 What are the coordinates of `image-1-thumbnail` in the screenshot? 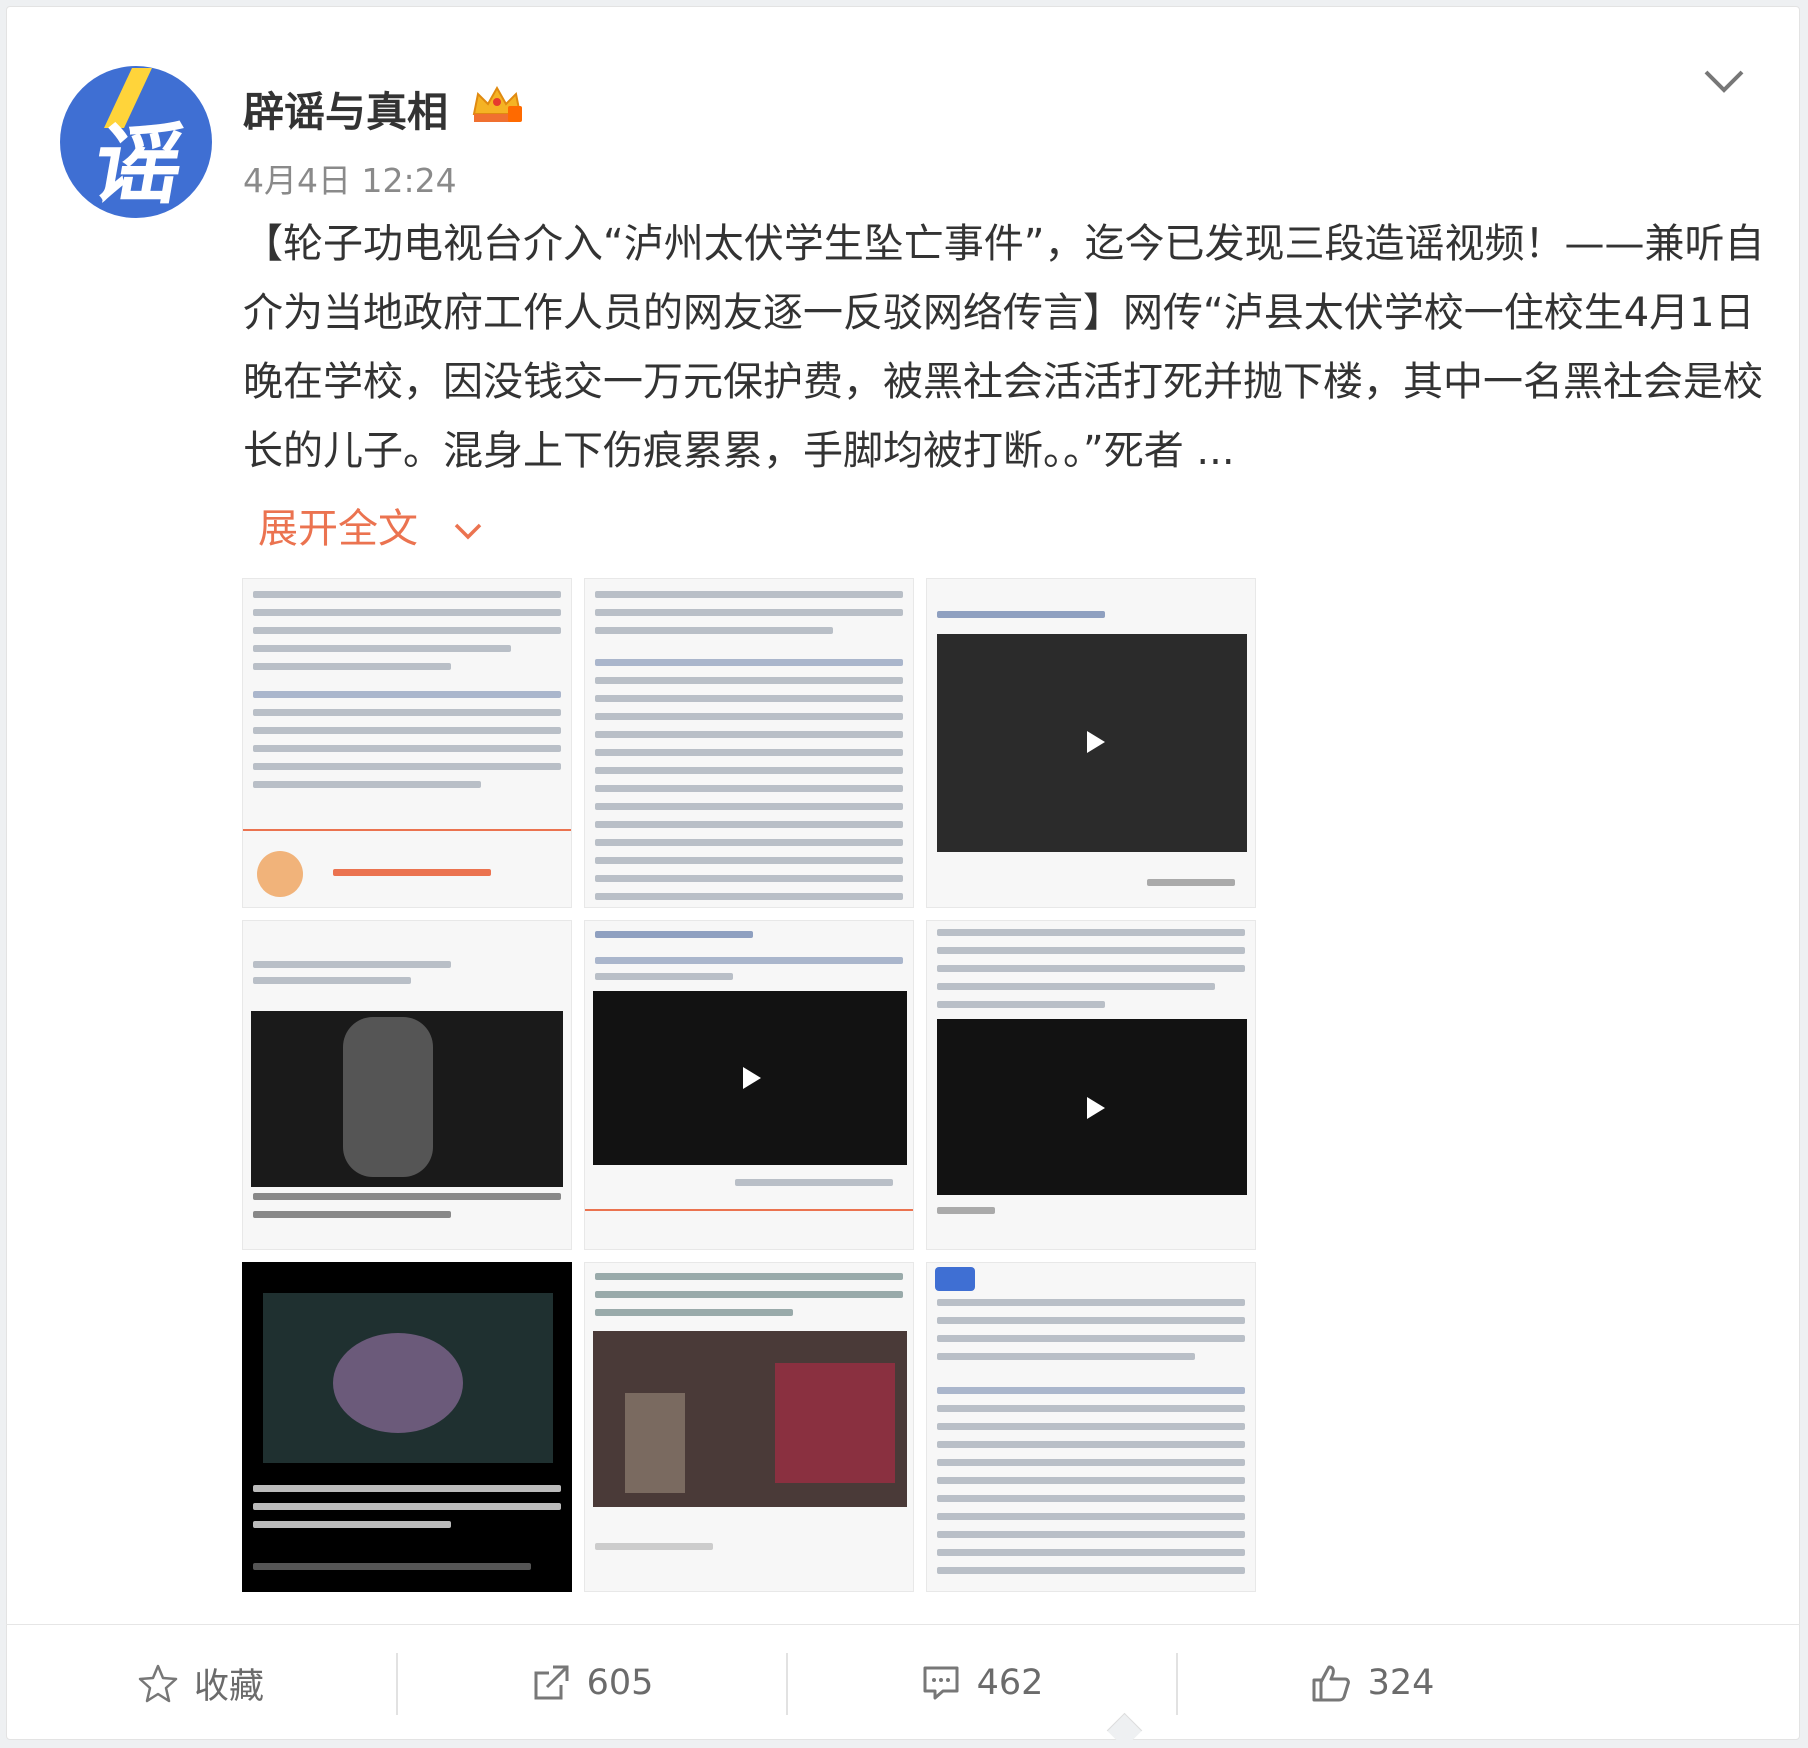 It's located at (407, 743).